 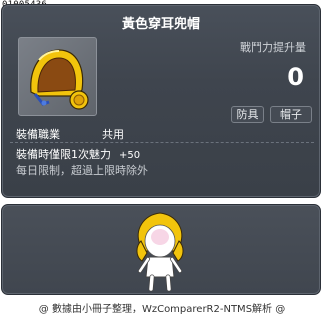 I want to click on tag-hat: 帽子, so click(x=291, y=114).